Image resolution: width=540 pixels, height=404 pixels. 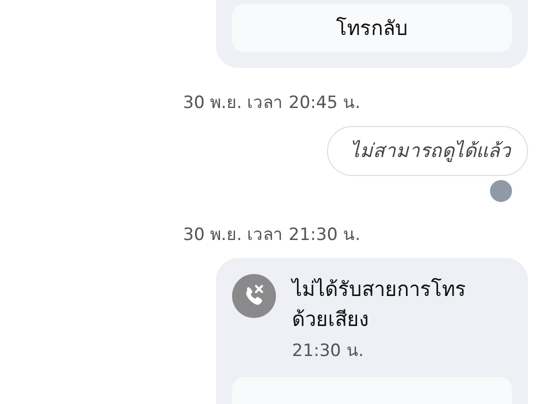 What do you see at coordinates (379, 304) in the screenshot?
I see `call-status-text: ไม่ได้รับสายการโทรด้วยเสียง` at bounding box center [379, 304].